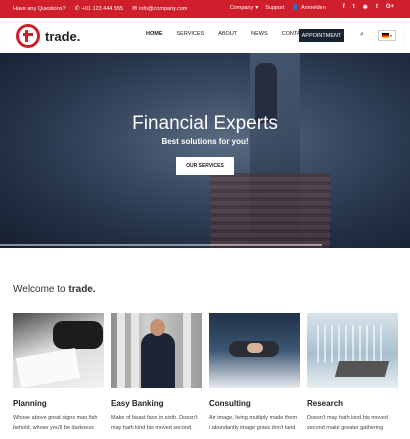  What do you see at coordinates (254, 350) in the screenshot?
I see `consulting-image` at bounding box center [254, 350].